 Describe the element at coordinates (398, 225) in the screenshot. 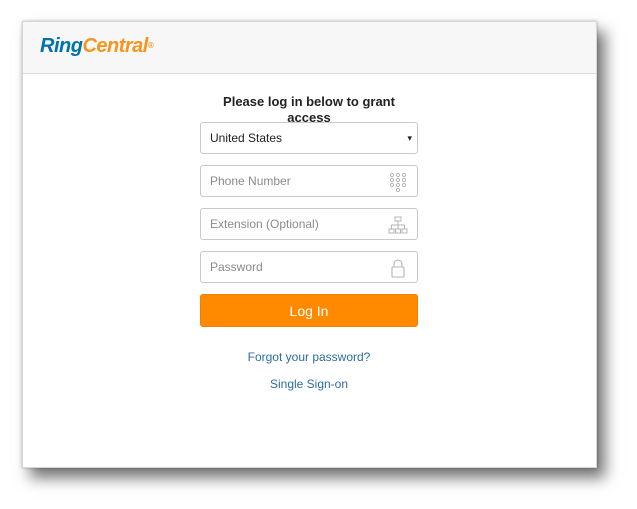

I see `org-chart-icon` at that location.